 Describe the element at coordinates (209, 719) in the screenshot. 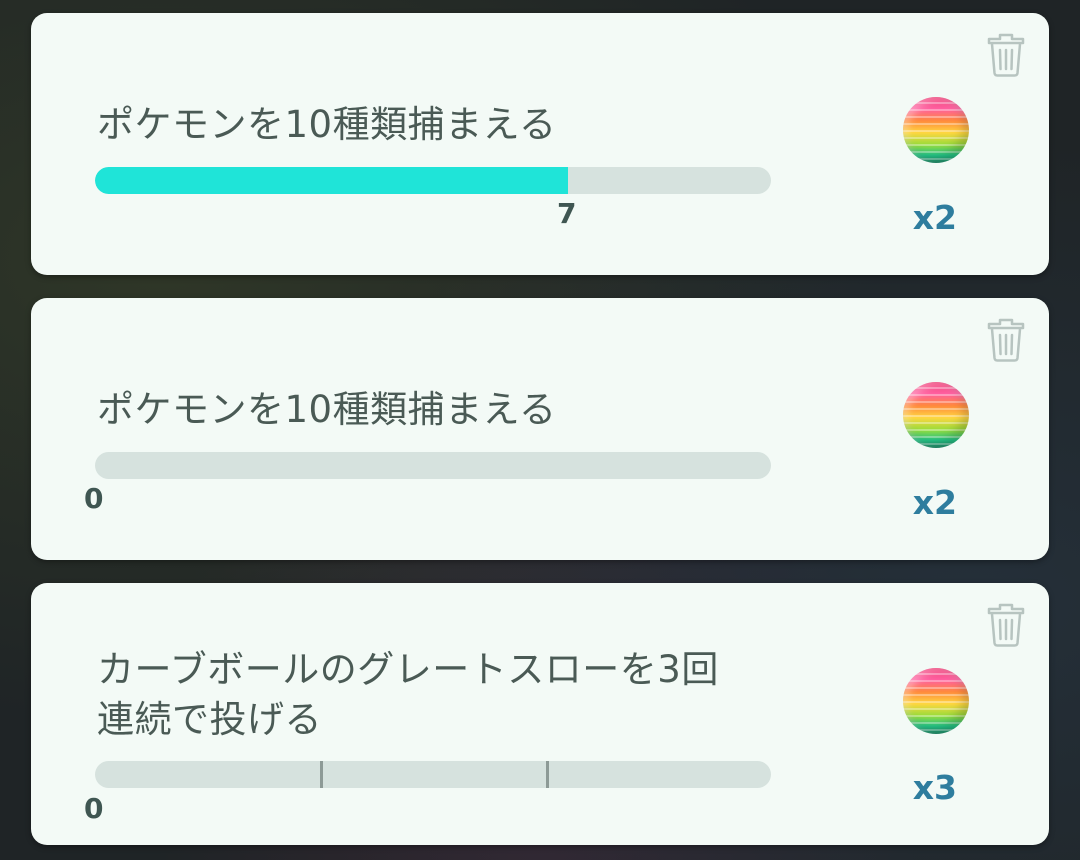

I see `task-title-line: 連続で投げる` at that location.